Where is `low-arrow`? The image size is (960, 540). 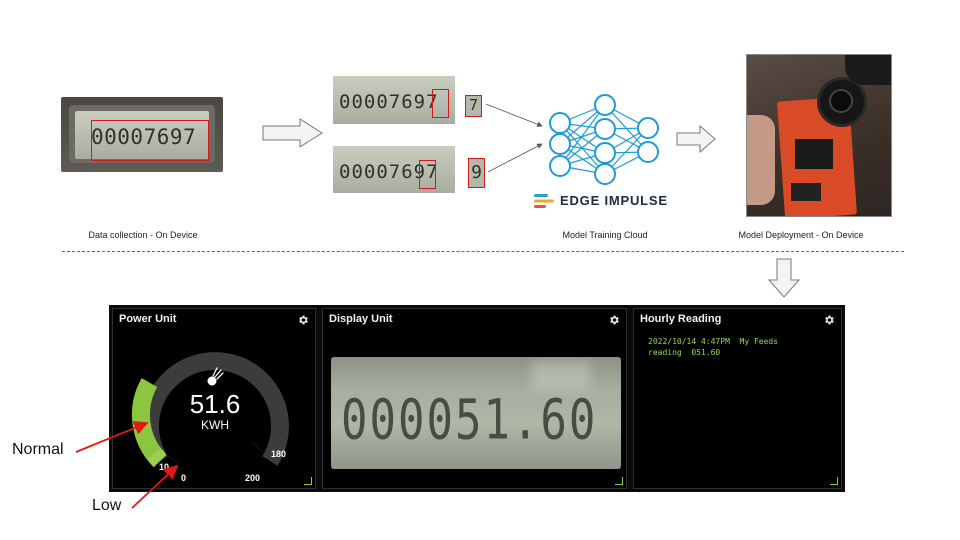
low-arrow is located at coordinates (155, 486).